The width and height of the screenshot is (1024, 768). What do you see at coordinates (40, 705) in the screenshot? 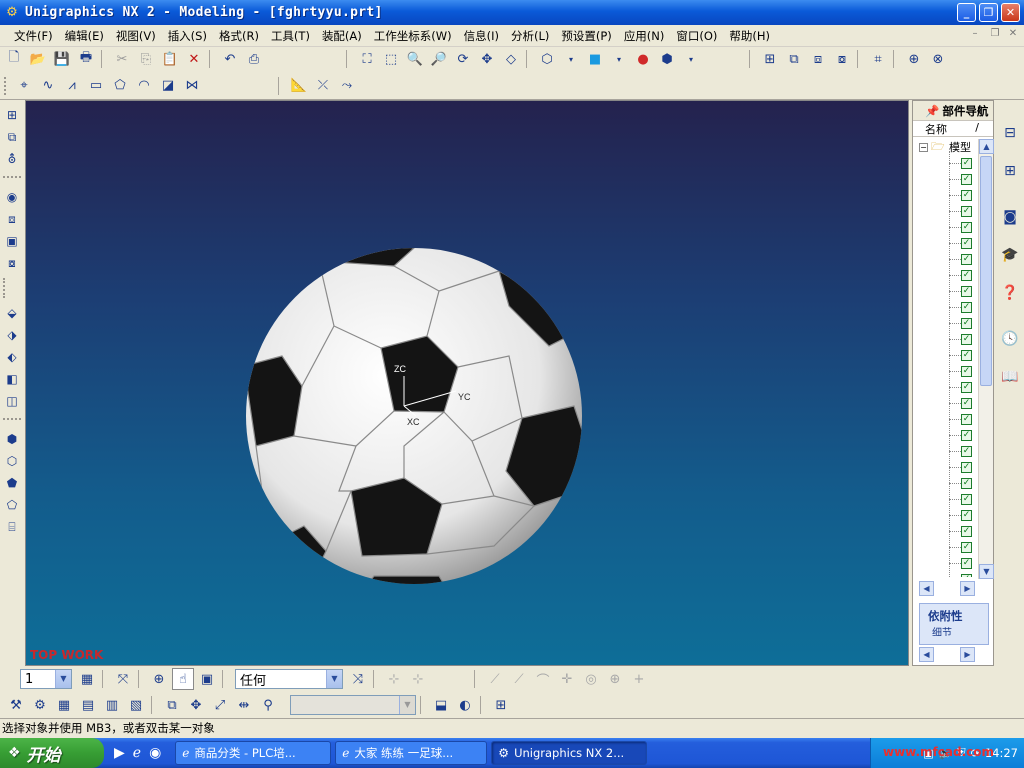
I see `feature-parameters-icon: ⚙` at bounding box center [40, 705].